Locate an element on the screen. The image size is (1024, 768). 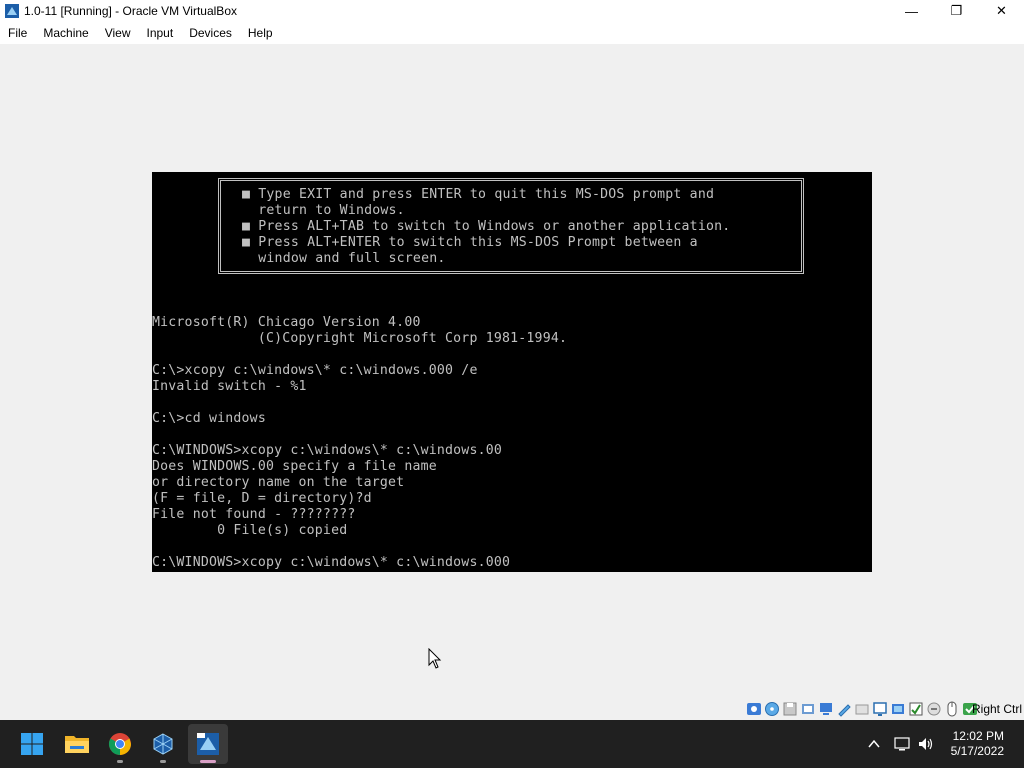
recording-icon is located at coordinates (898, 709).